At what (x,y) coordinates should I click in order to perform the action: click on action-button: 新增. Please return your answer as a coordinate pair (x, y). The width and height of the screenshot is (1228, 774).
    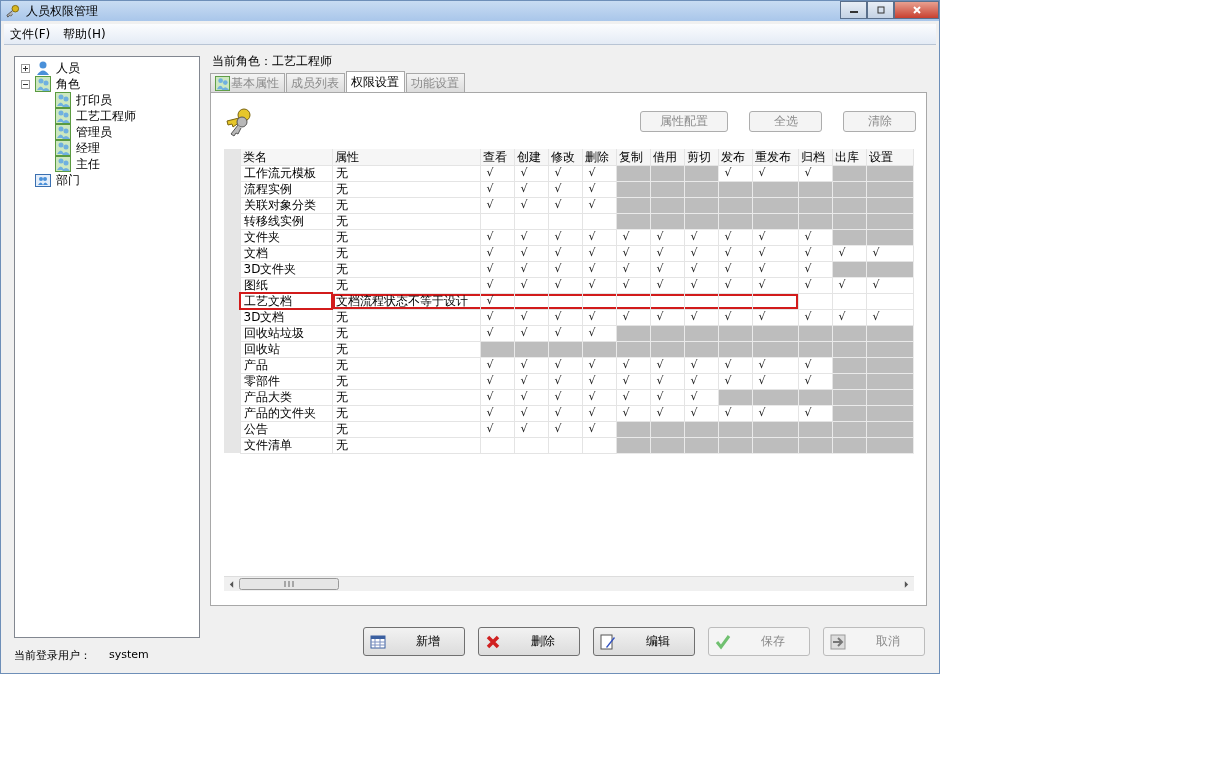
    Looking at the image, I should click on (414, 641).